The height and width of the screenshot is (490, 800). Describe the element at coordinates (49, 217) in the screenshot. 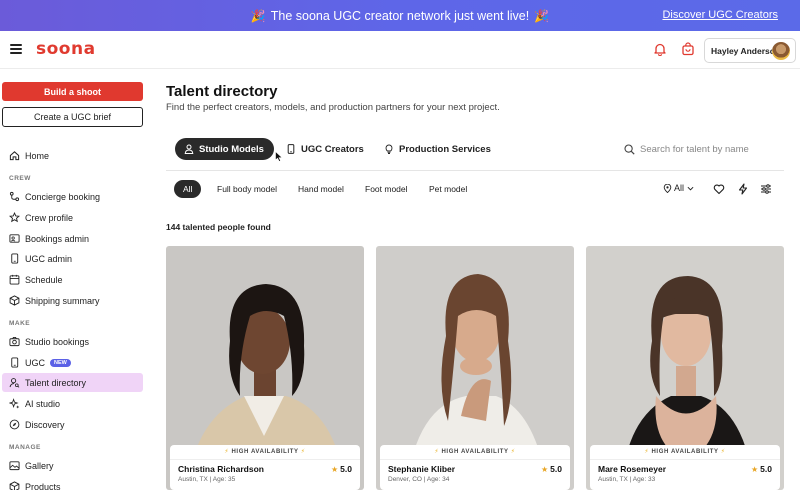

I see `sidebar-item-label: Crew profile` at that location.